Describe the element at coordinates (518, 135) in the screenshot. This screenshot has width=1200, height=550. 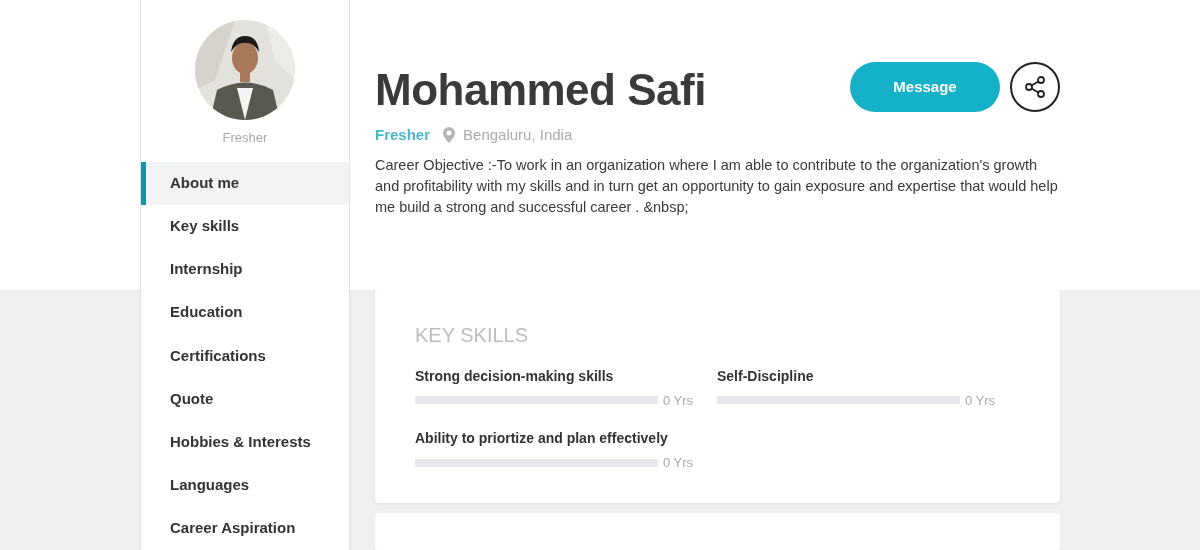
I see `location-text: Bengaluru, India` at that location.